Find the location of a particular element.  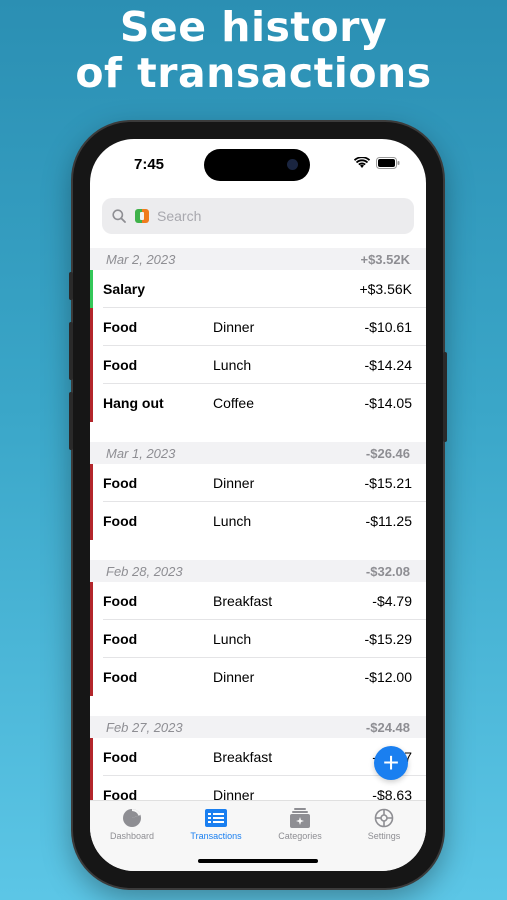

transaction-amount: +$3.56K is located at coordinates (385, 289).